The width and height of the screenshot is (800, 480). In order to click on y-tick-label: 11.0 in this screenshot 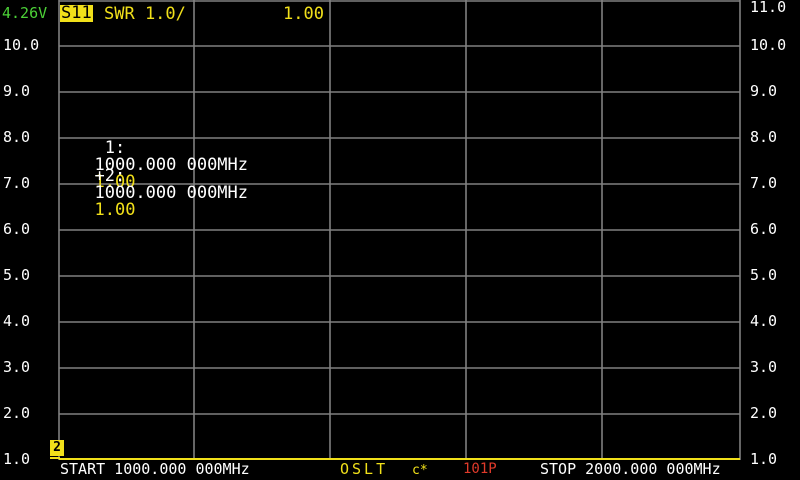, I will do `click(768, 8)`.